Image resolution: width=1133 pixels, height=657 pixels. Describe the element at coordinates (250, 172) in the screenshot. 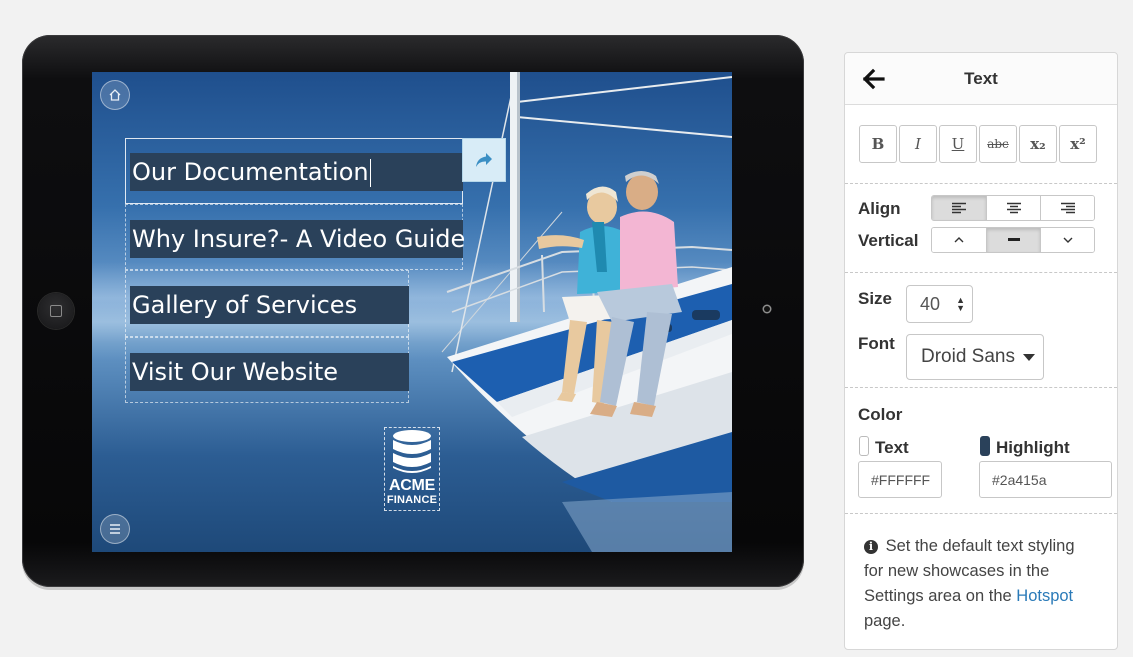

I see `menu-item-text: Our Documentation` at that location.